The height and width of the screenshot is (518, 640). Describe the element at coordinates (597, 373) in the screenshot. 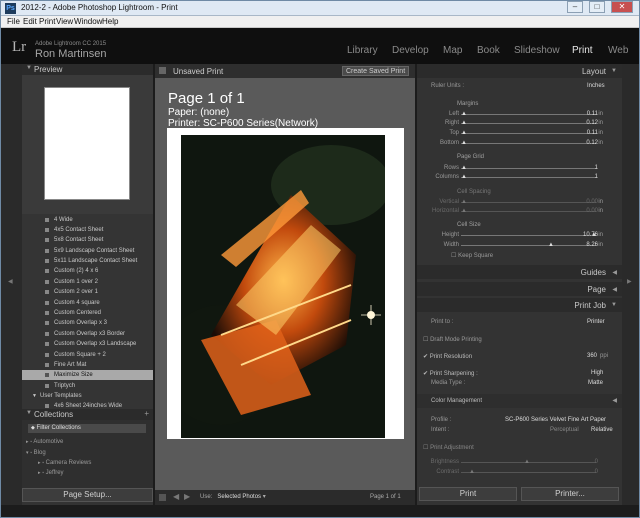

I see `print-sharpening-select: High` at that location.